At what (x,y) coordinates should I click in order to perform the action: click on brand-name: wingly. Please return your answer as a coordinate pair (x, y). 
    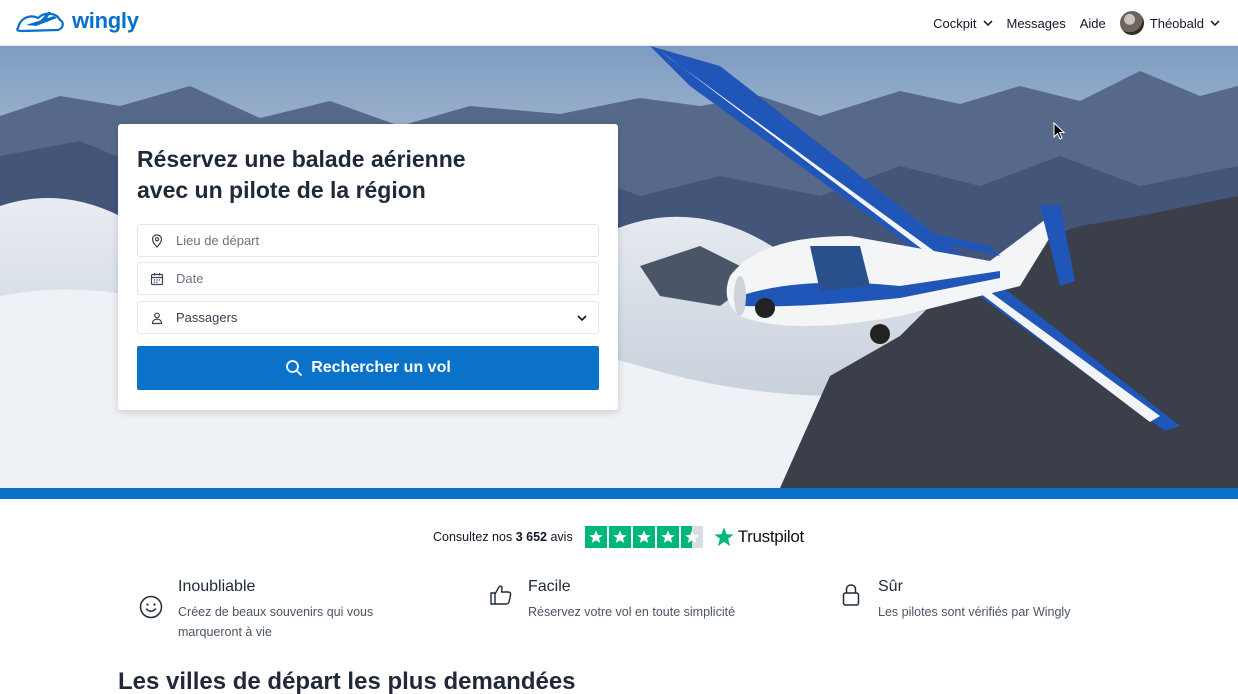
    Looking at the image, I should click on (105, 20).